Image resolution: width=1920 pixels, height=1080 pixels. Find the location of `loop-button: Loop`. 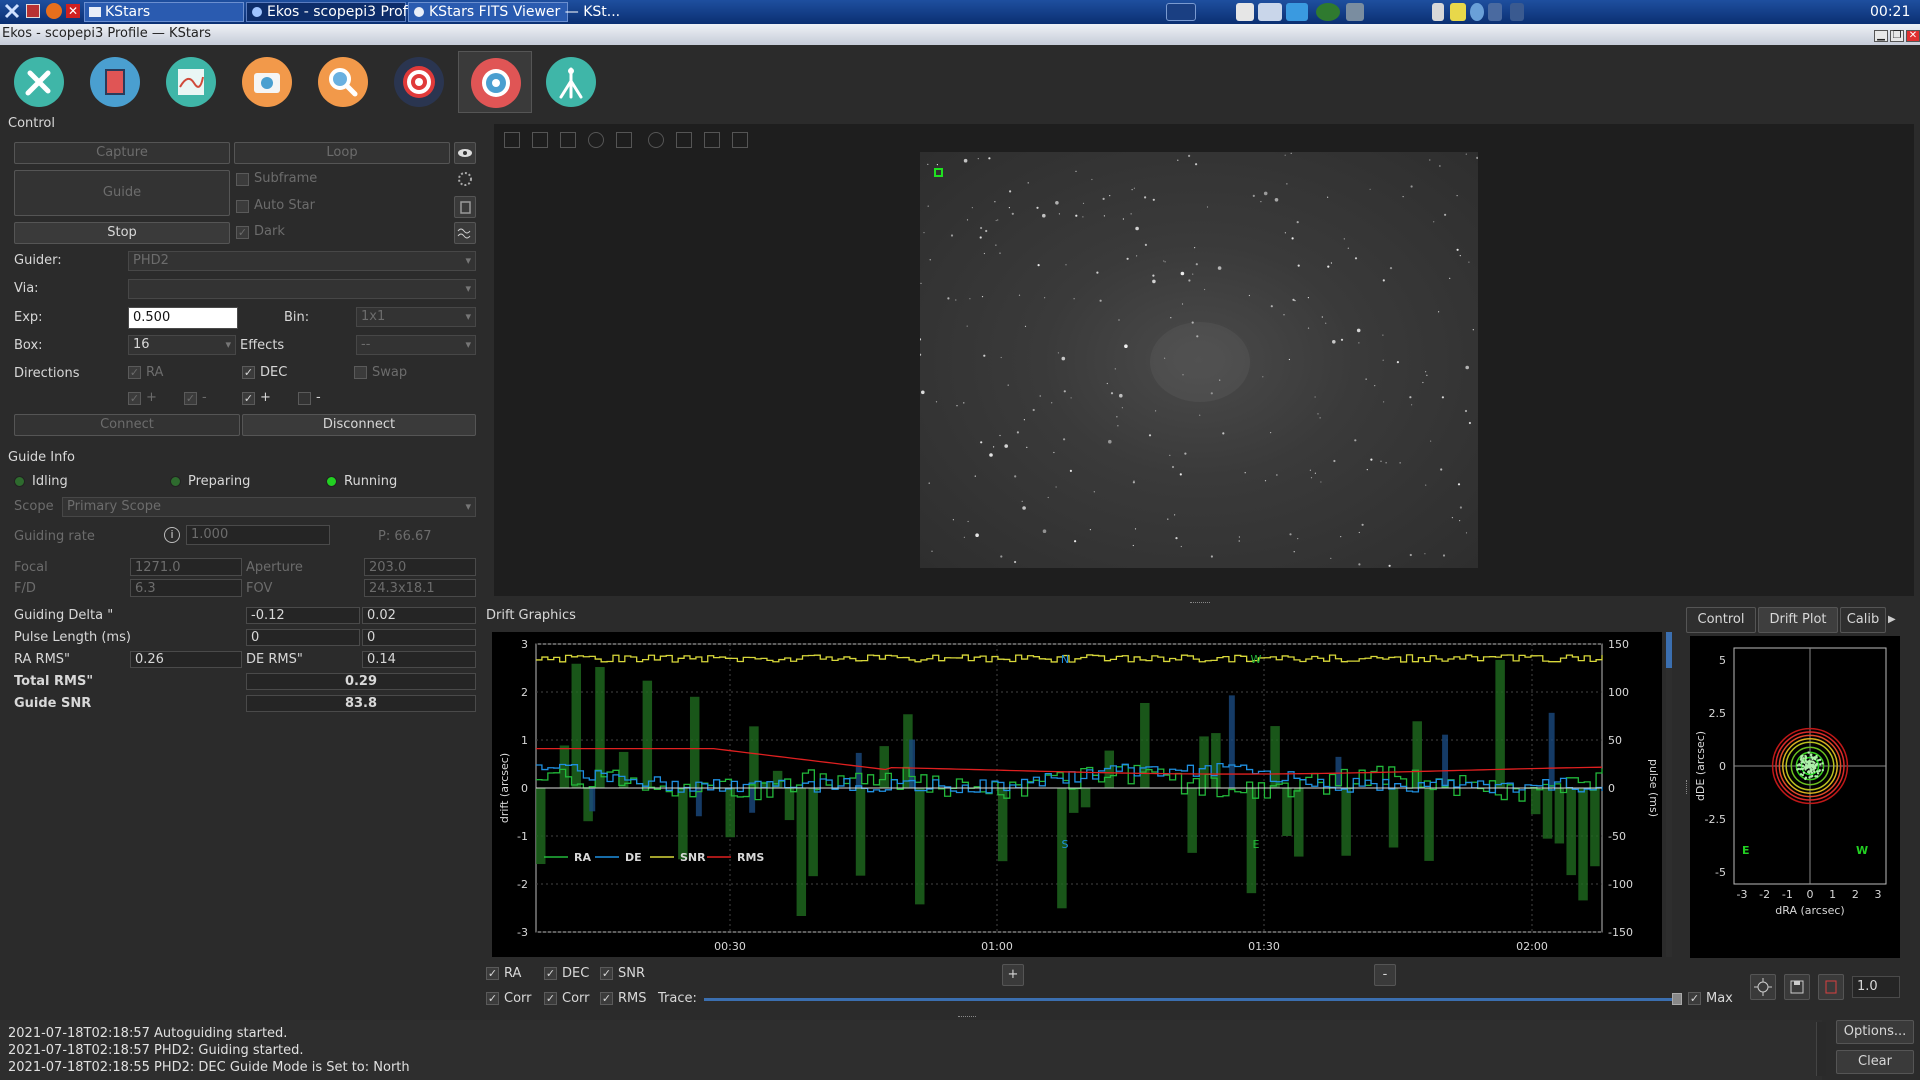

loop-button: Loop is located at coordinates (342, 153).